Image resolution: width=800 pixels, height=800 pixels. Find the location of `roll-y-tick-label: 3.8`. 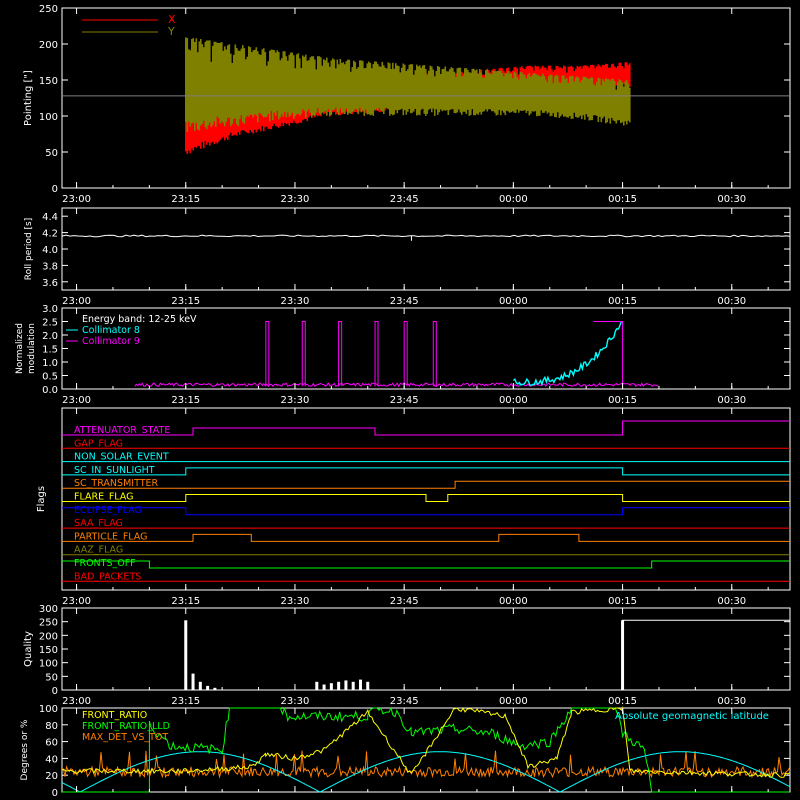

roll-y-tick-label: 3.8 is located at coordinates (50, 266).